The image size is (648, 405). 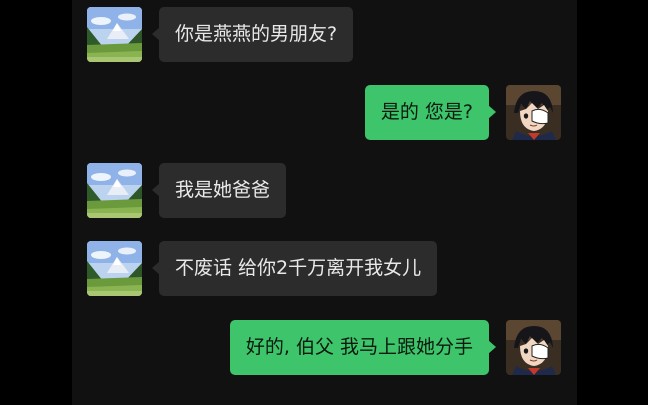 I want to click on message-row: 不废话 给你2千万离开我女儿, so click(x=324, y=268).